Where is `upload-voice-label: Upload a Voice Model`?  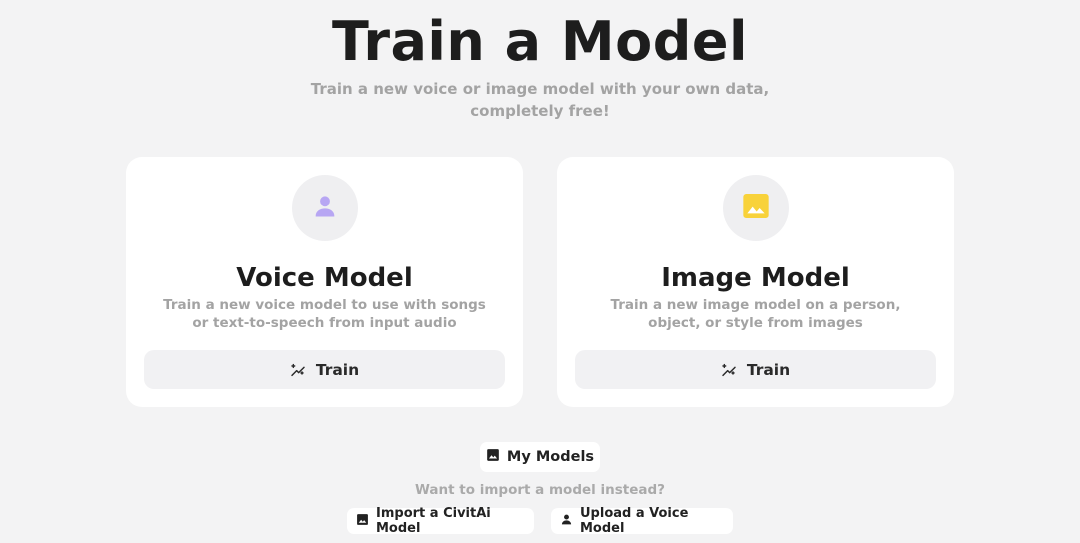 upload-voice-label: Upload a Voice Model is located at coordinates (634, 521).